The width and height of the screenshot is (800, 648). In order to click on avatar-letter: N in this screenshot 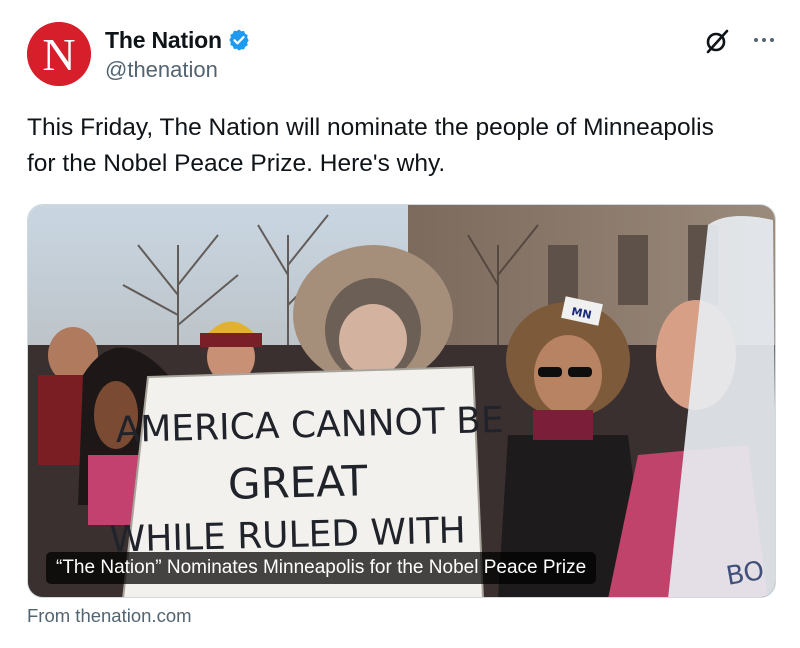, I will do `click(58, 54)`.